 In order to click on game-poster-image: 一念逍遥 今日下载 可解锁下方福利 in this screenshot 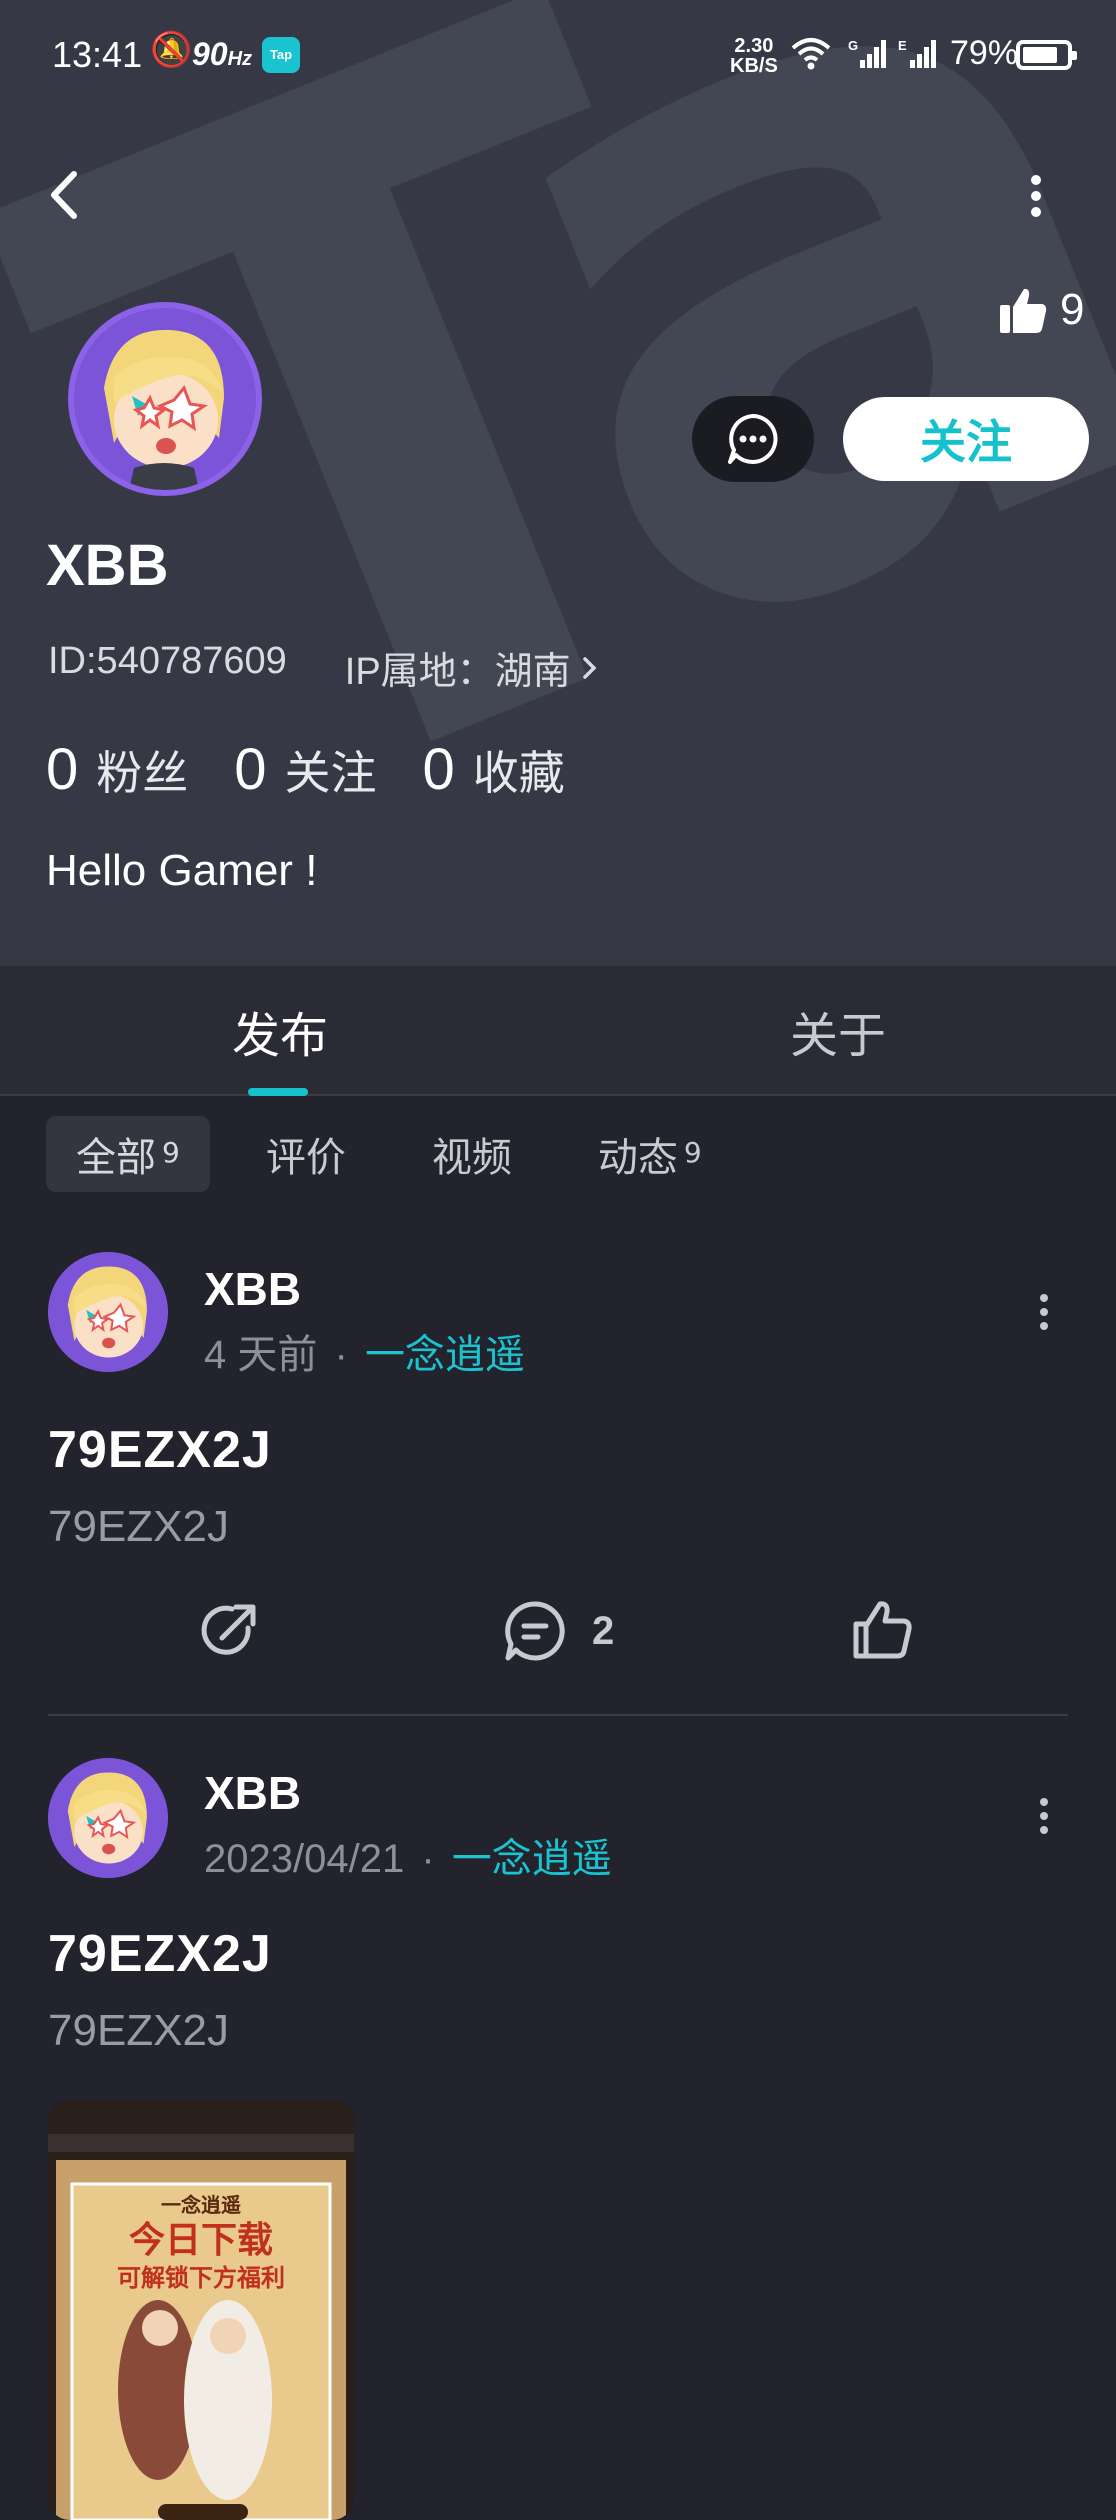, I will do `click(201, 2310)`.